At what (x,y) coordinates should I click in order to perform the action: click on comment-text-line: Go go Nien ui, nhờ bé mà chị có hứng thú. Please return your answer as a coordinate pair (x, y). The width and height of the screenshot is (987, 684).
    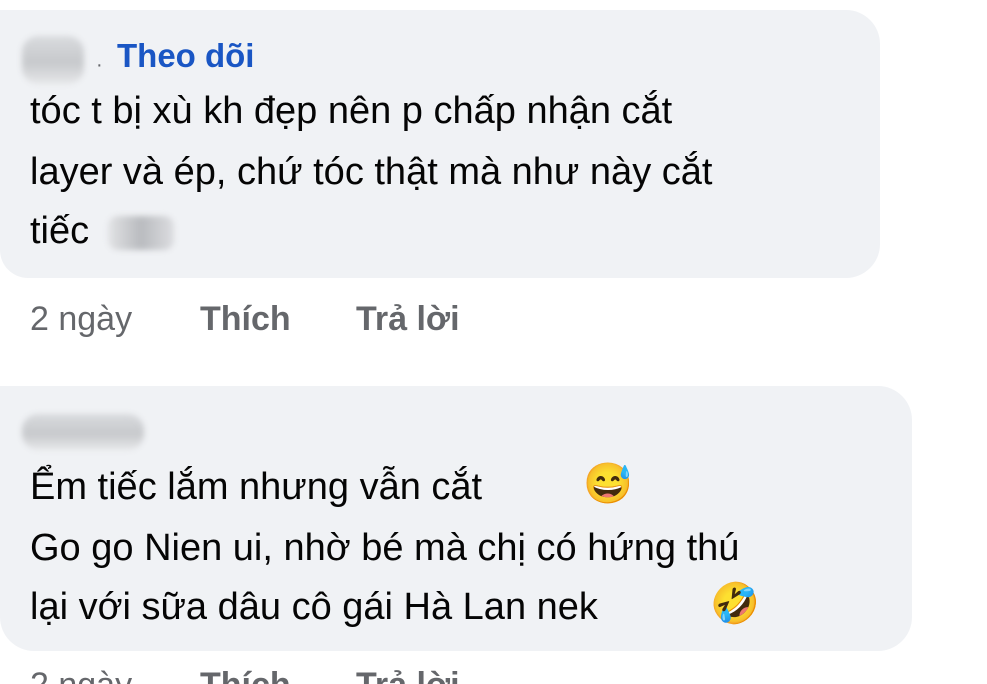
    Looking at the image, I should click on (385, 548).